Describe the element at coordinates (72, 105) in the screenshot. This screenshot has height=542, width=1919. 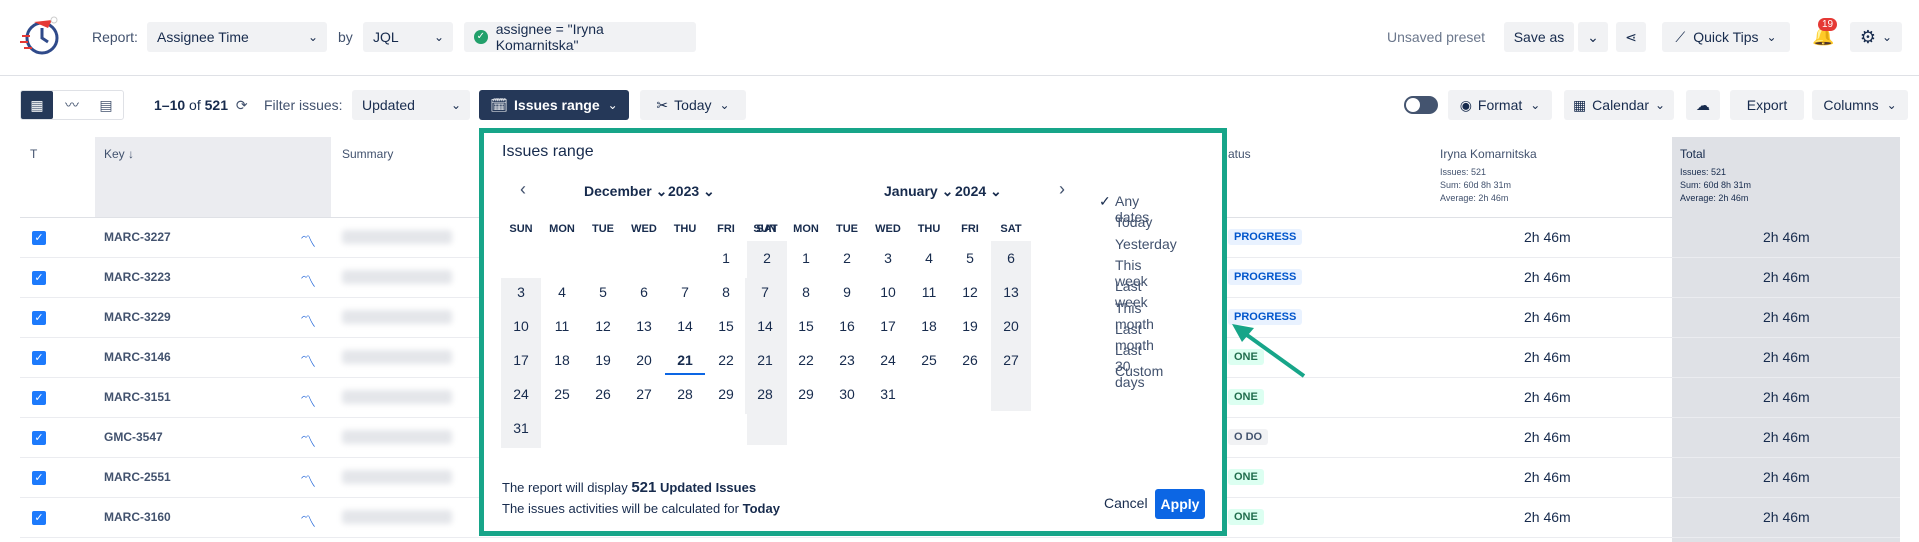
I see `chart-view-icon: 〰` at that location.